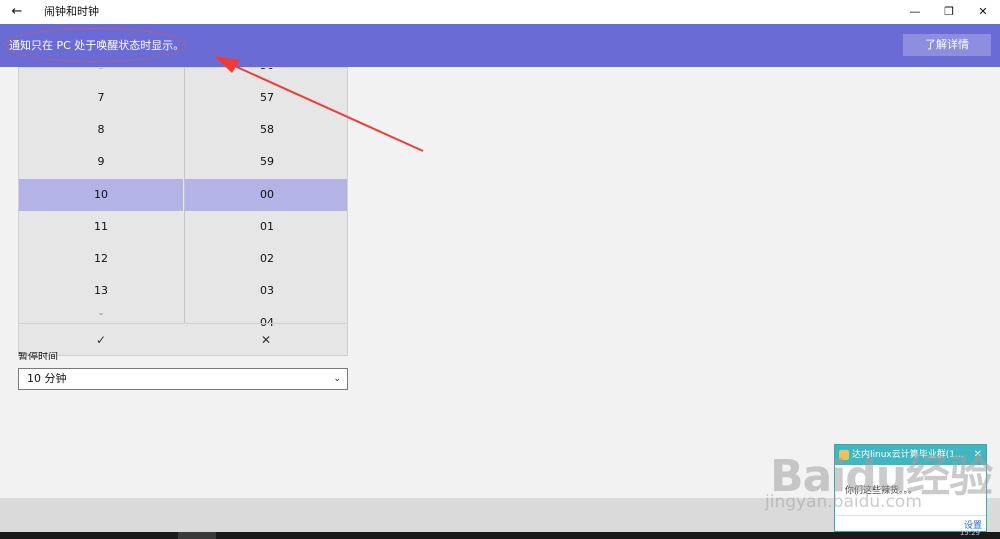 This screenshot has width=1000, height=539. I want to click on minimize-button: —, so click(915, 12).